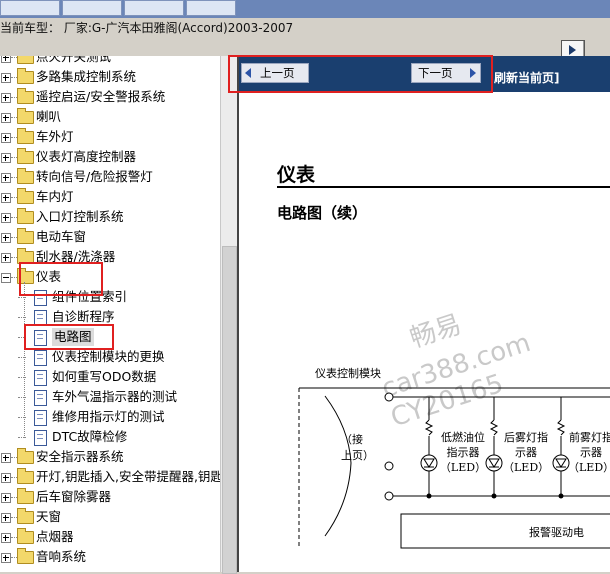 This screenshot has width=610, height=574. What do you see at coordinates (443, 187) in the screenshot?
I see `title-divider` at bounding box center [443, 187].